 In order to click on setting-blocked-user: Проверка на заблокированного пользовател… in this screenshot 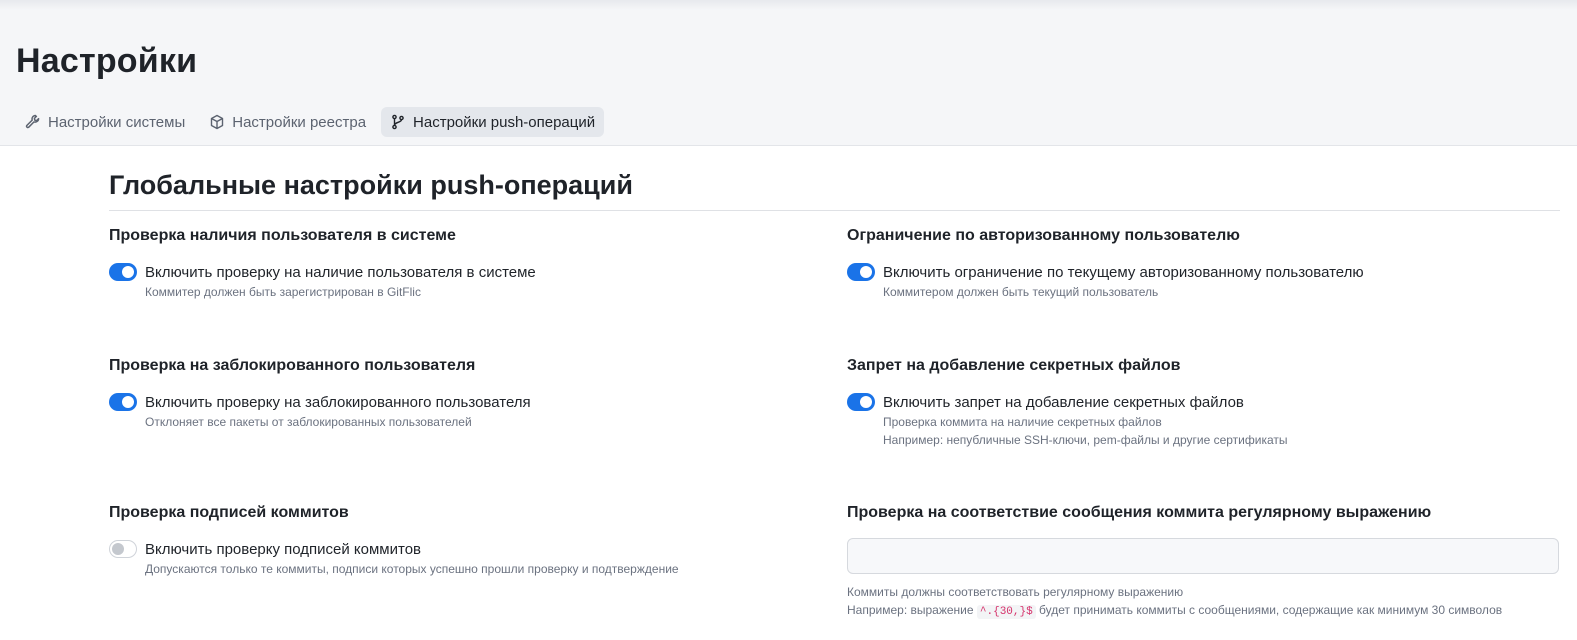, I will do `click(320, 393)`.